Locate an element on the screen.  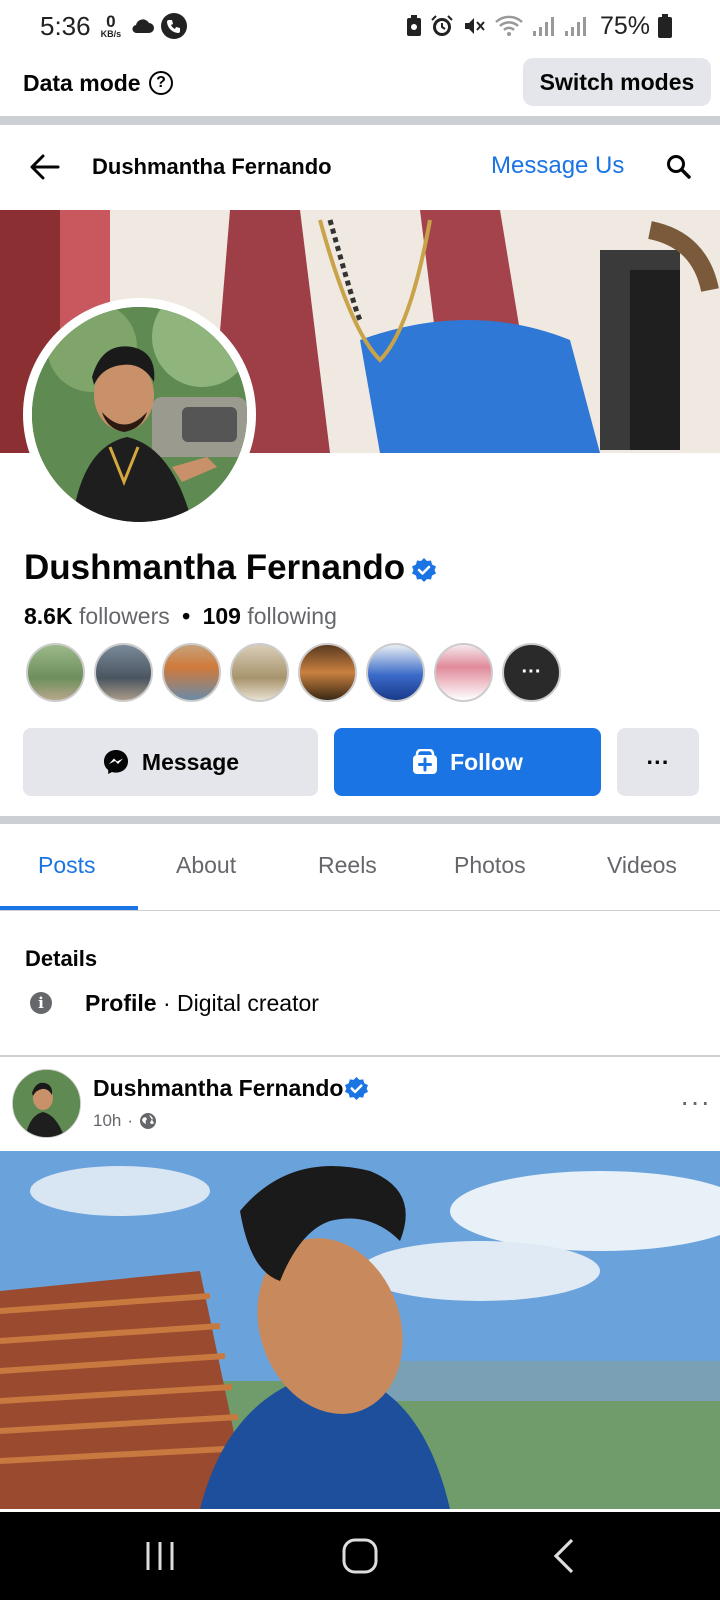
post-meta: 10h · is located at coordinates (125, 1121).